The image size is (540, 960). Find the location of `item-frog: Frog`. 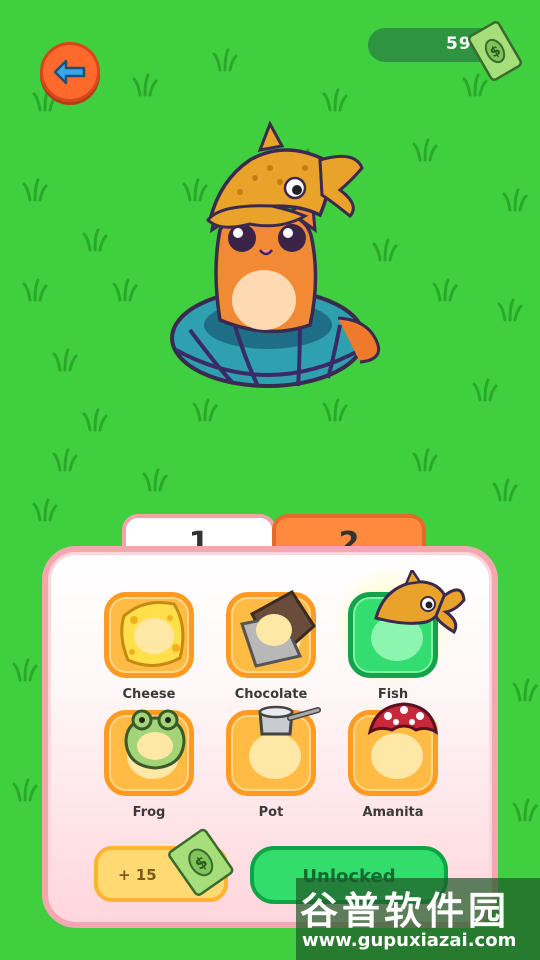

item-frog: Frog is located at coordinates (149, 768).